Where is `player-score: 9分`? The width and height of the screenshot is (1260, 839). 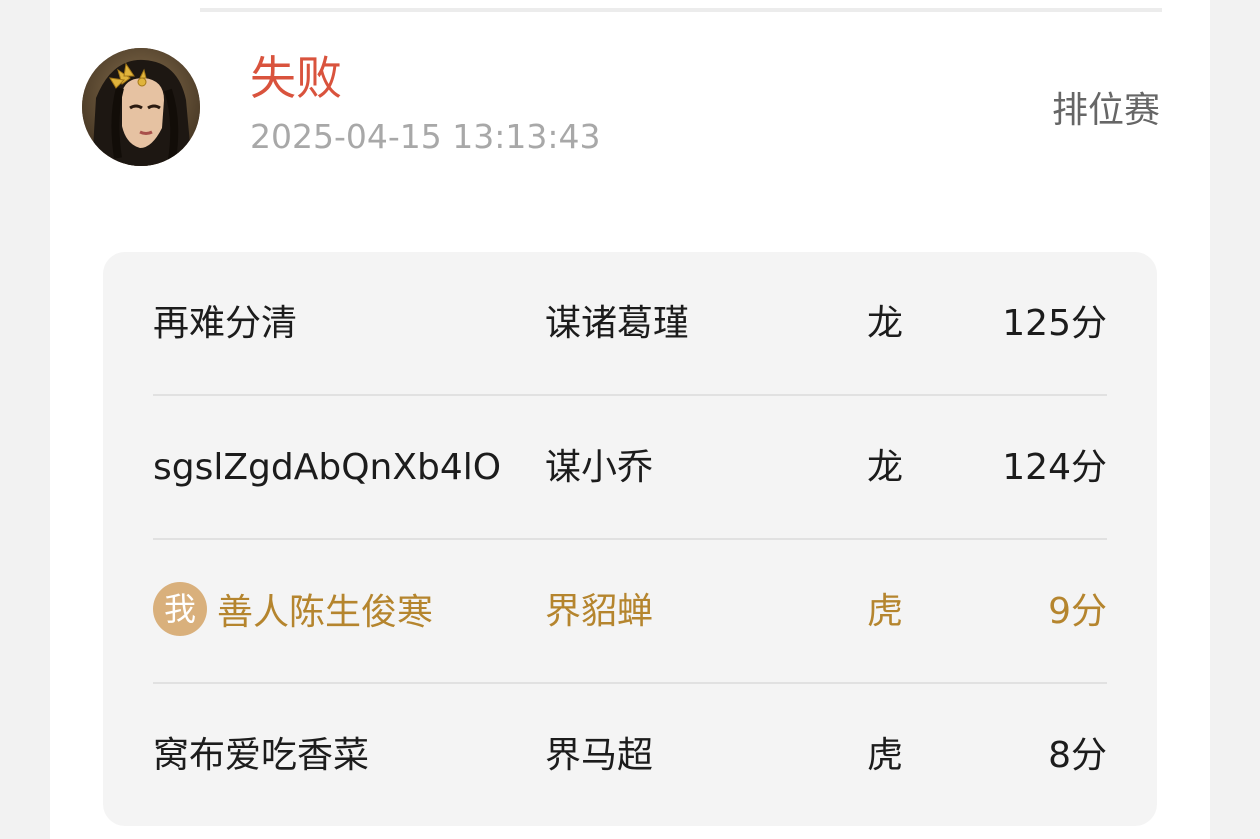
player-score: 9分 is located at coordinates (1077, 611).